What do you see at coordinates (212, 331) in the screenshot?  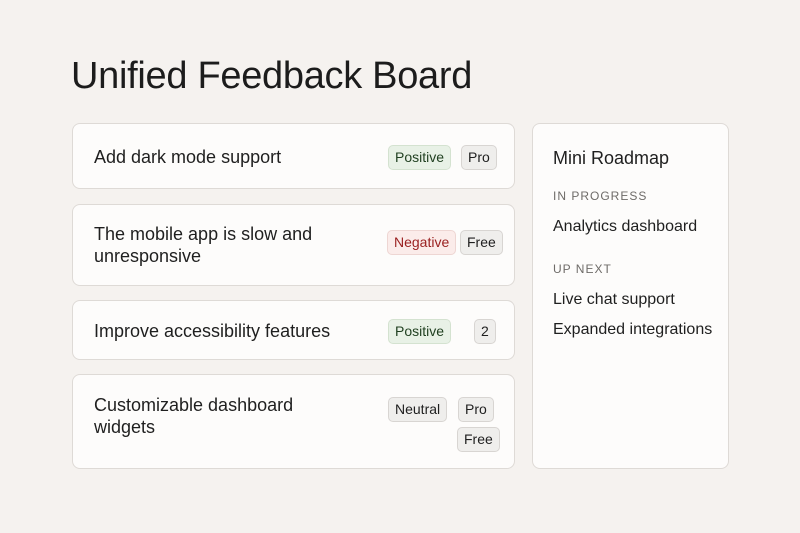 I see `feedback-text: Improve accessibility features` at bounding box center [212, 331].